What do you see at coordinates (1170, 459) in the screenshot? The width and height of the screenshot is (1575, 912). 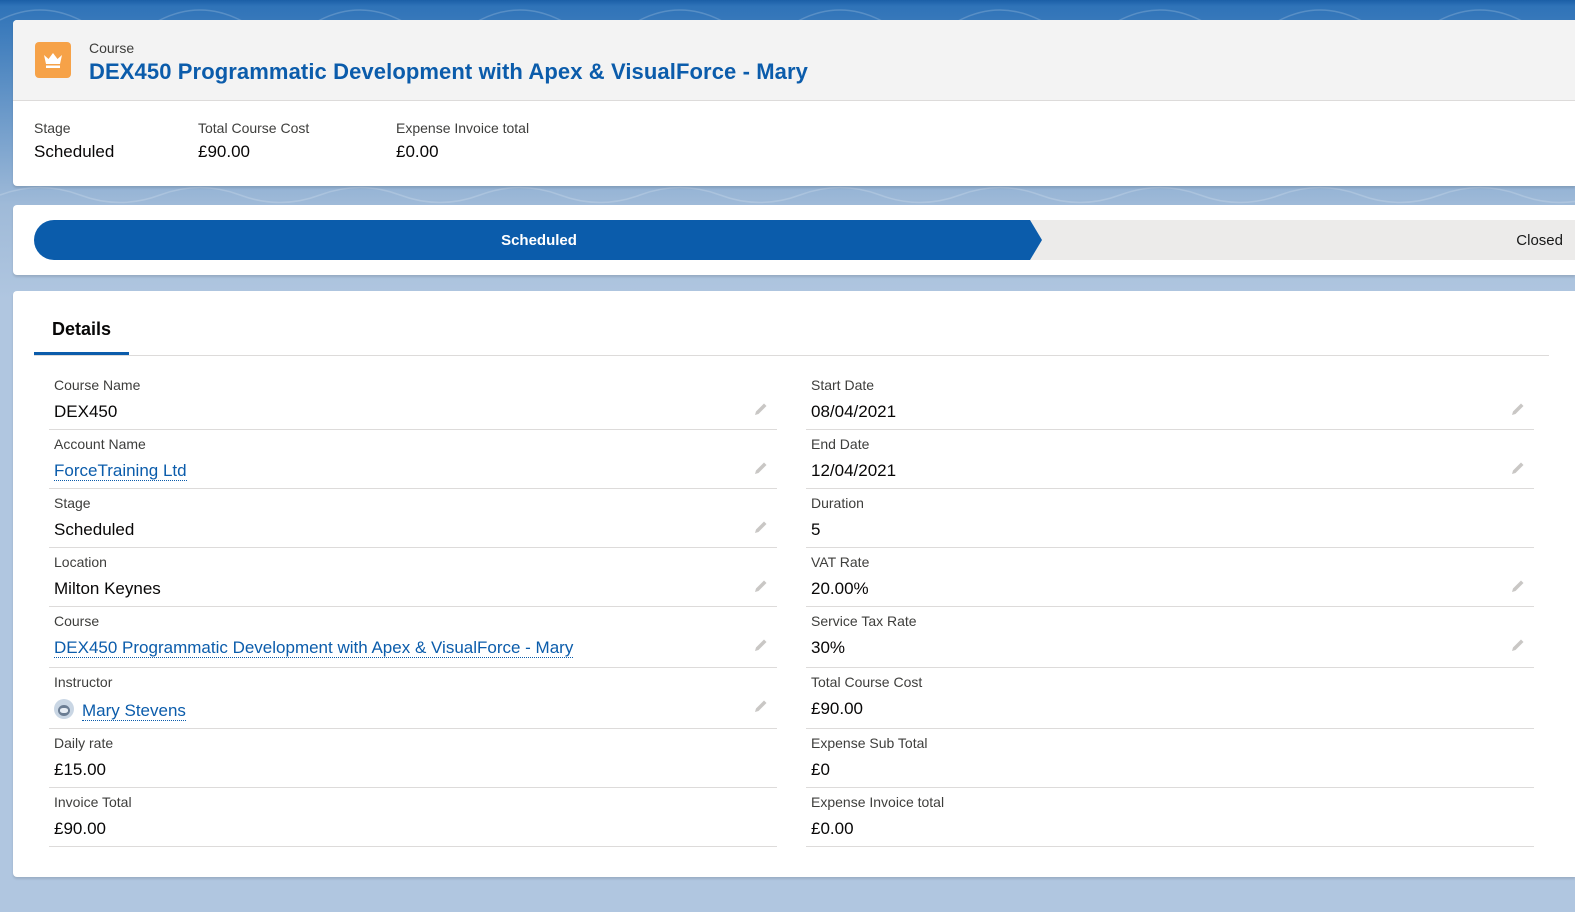 I see `field-end-date: End Date 12/04/2021` at bounding box center [1170, 459].